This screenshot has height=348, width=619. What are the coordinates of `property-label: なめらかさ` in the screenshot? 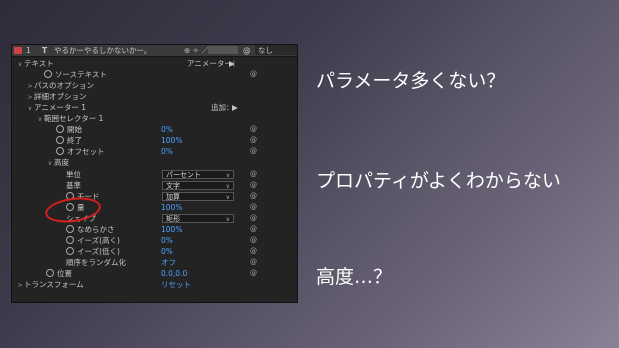 It's located at (96, 229).